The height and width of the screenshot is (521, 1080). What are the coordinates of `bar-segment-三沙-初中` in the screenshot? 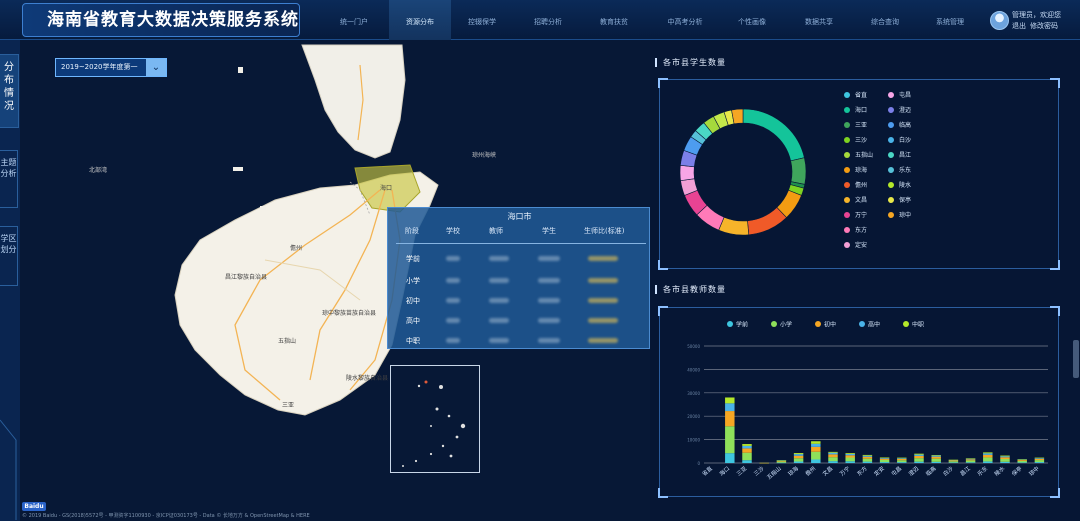 It's located at (764, 463).